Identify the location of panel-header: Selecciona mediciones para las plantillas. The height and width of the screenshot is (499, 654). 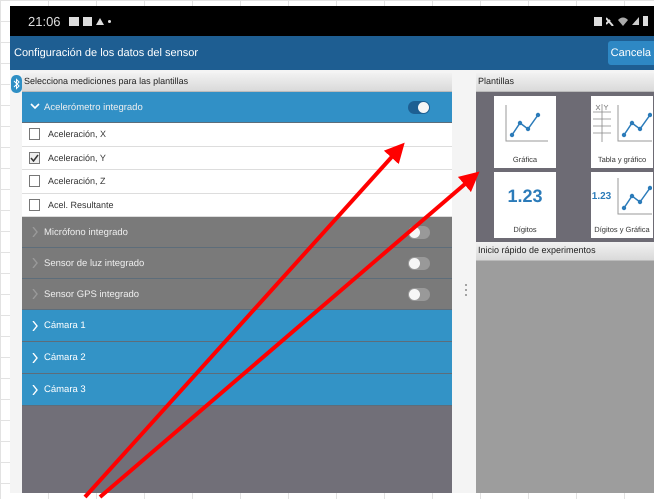
(237, 82).